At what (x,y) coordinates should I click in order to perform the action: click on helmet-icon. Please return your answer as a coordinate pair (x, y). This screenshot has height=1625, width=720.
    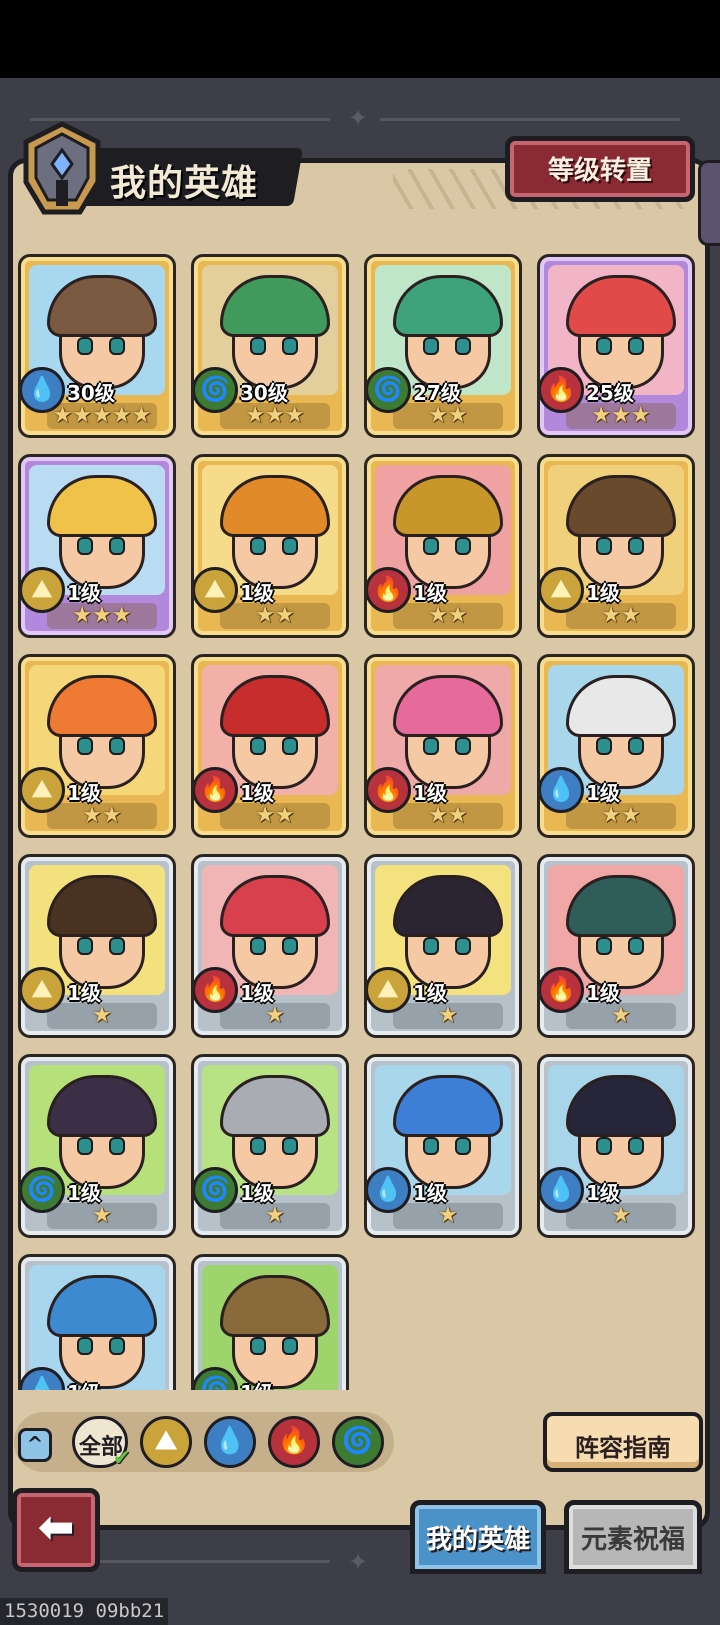
    Looking at the image, I should click on (62, 168).